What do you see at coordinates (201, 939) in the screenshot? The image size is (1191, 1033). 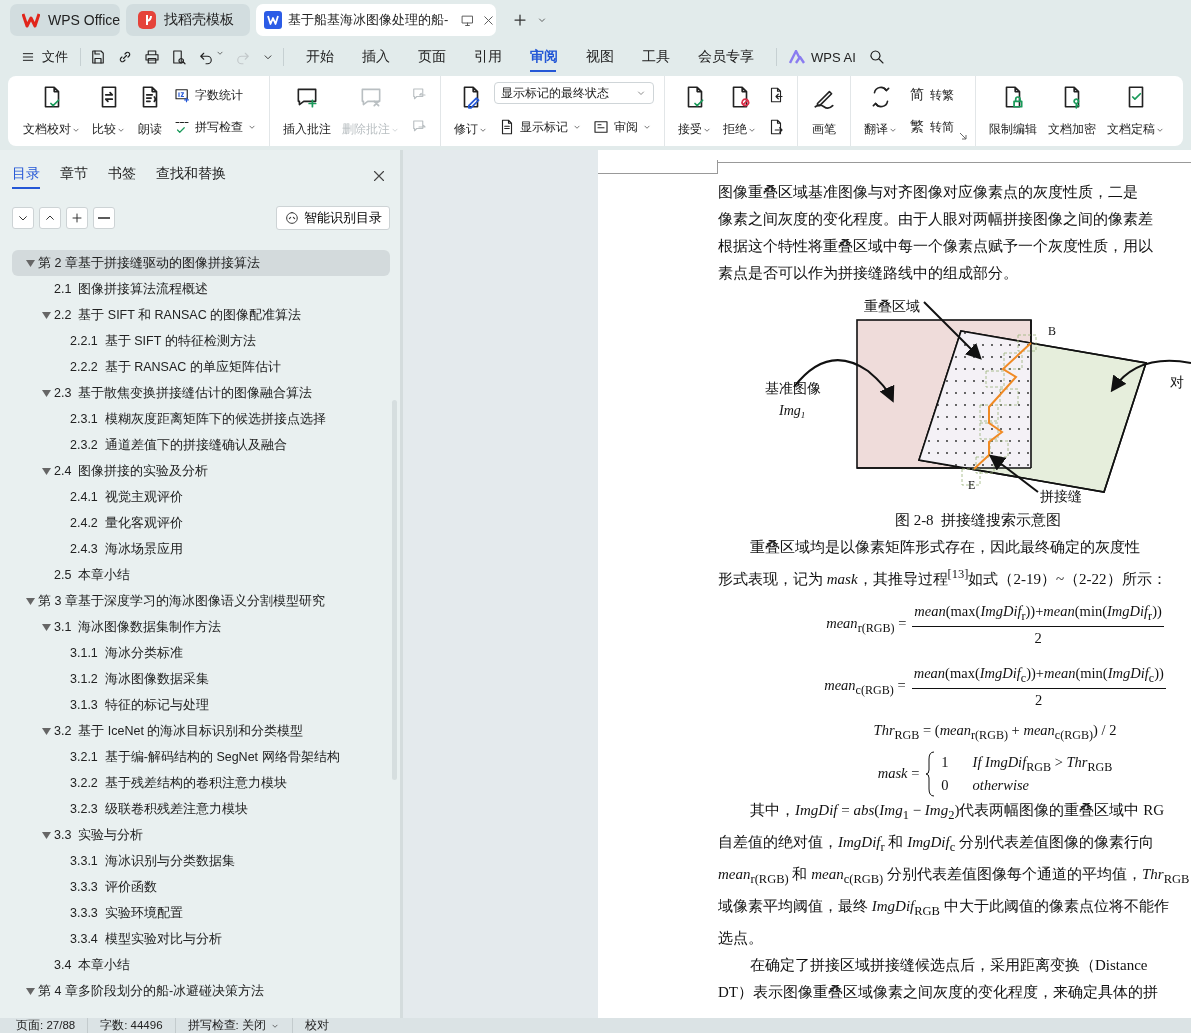 I see `toc-item: 3.3.4 模型实验对比与分析` at bounding box center [201, 939].